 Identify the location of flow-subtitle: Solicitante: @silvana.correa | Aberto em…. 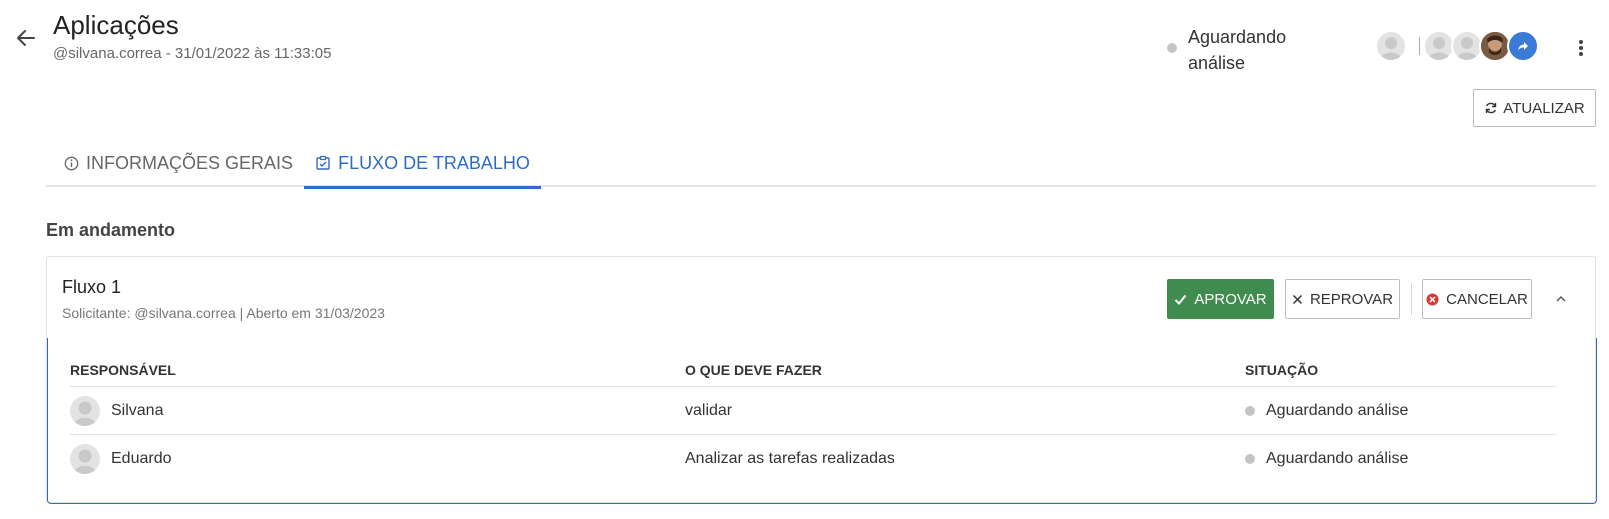
(223, 313).